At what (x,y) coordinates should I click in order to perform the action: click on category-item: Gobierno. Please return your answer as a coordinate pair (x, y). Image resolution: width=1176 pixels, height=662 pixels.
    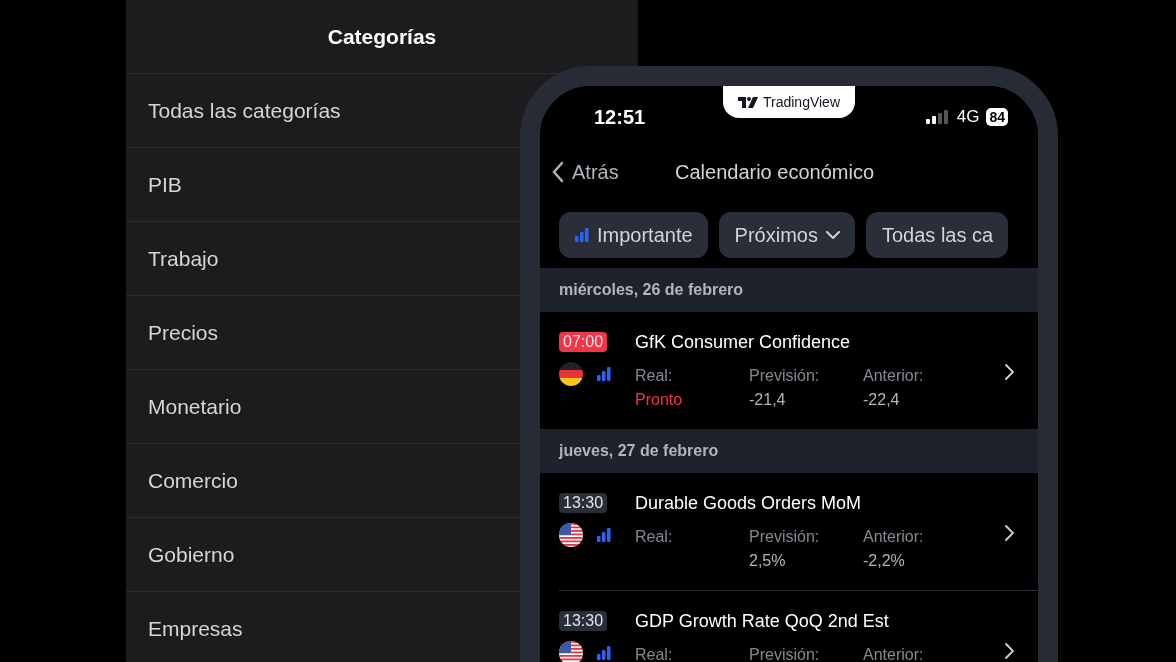
    Looking at the image, I should click on (191, 554).